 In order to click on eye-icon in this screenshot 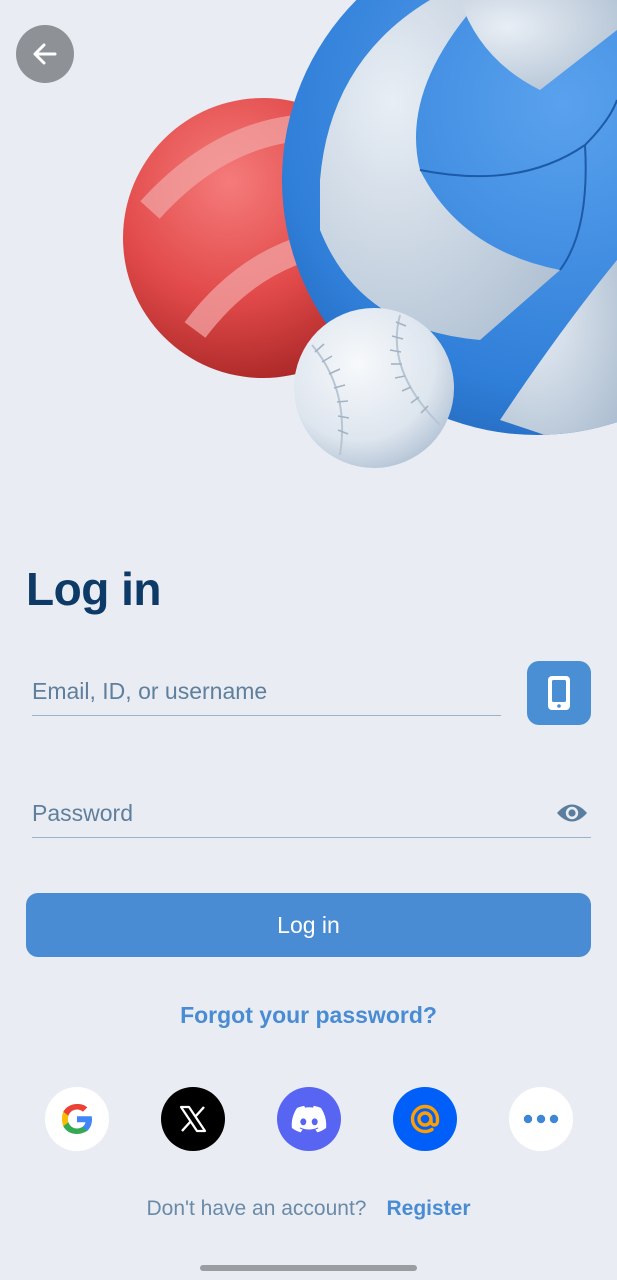, I will do `click(572, 813)`.